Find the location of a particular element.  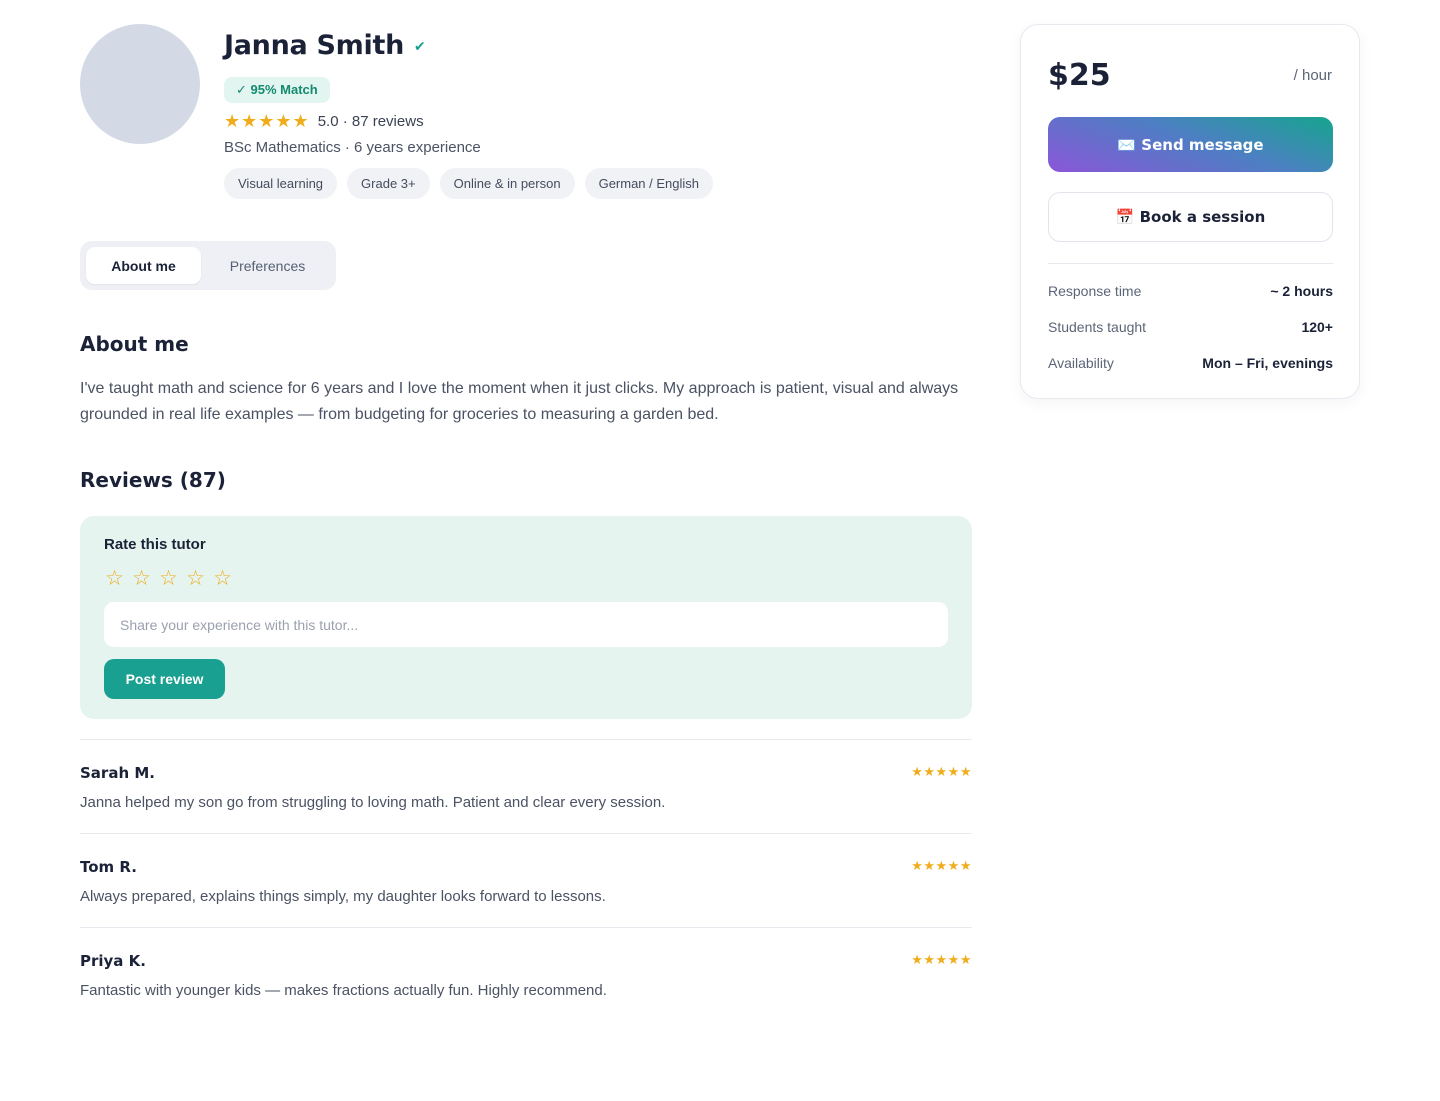

reviewer-name: Sarah M. is located at coordinates (117, 773).